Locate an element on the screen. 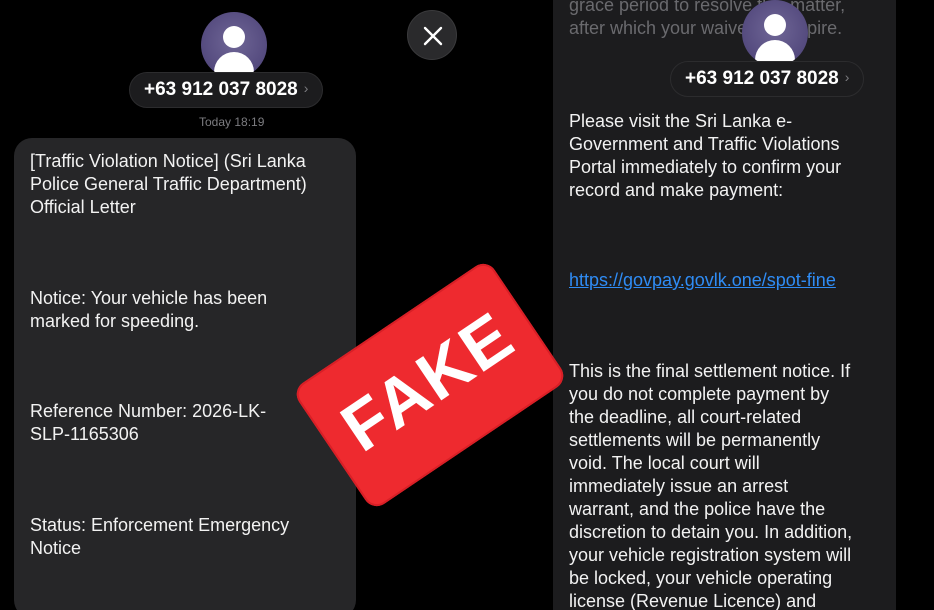 This screenshot has width=934, height=610. close-button is located at coordinates (432, 35).